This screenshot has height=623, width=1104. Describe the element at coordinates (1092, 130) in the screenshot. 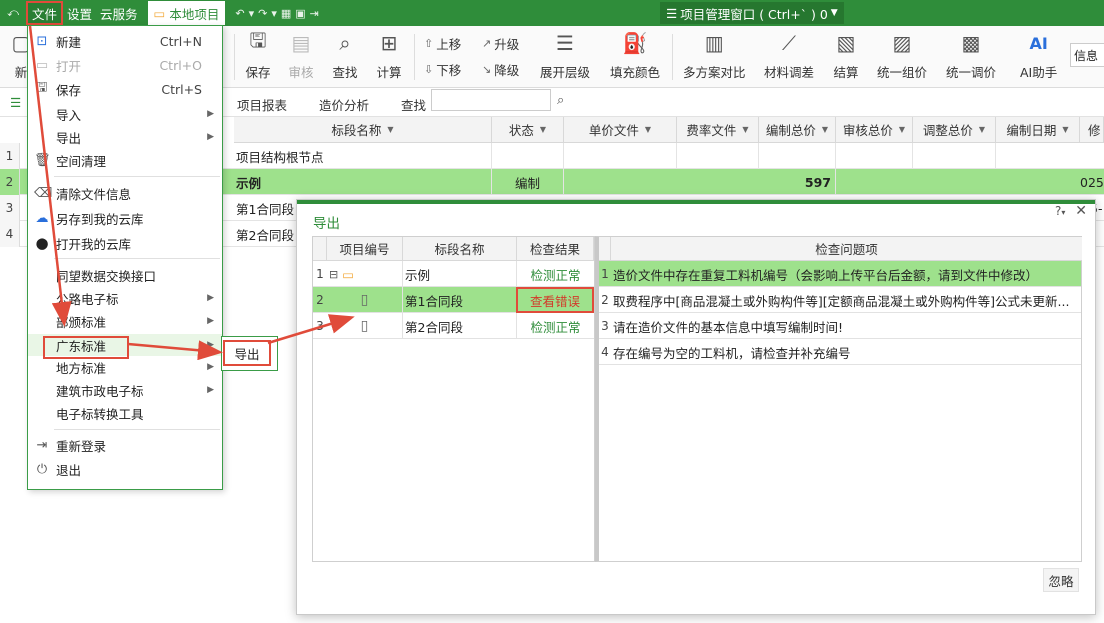

I see `header-modify: 修` at that location.